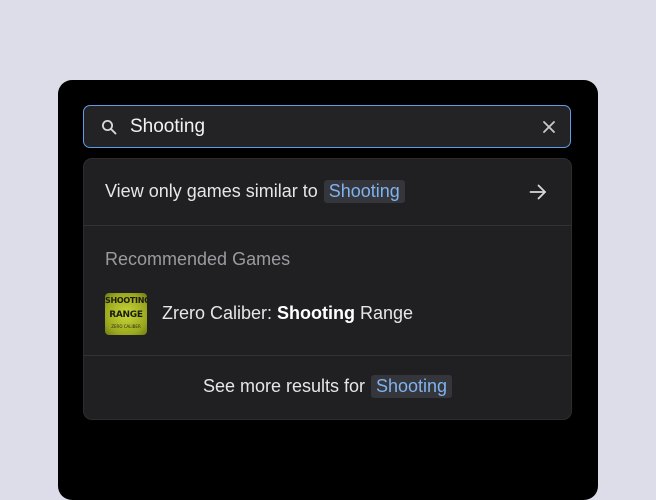 The height and width of the screenshot is (500, 656). What do you see at coordinates (211, 191) in the screenshot?
I see `similar-prefix: View only games similar to` at bounding box center [211, 191].